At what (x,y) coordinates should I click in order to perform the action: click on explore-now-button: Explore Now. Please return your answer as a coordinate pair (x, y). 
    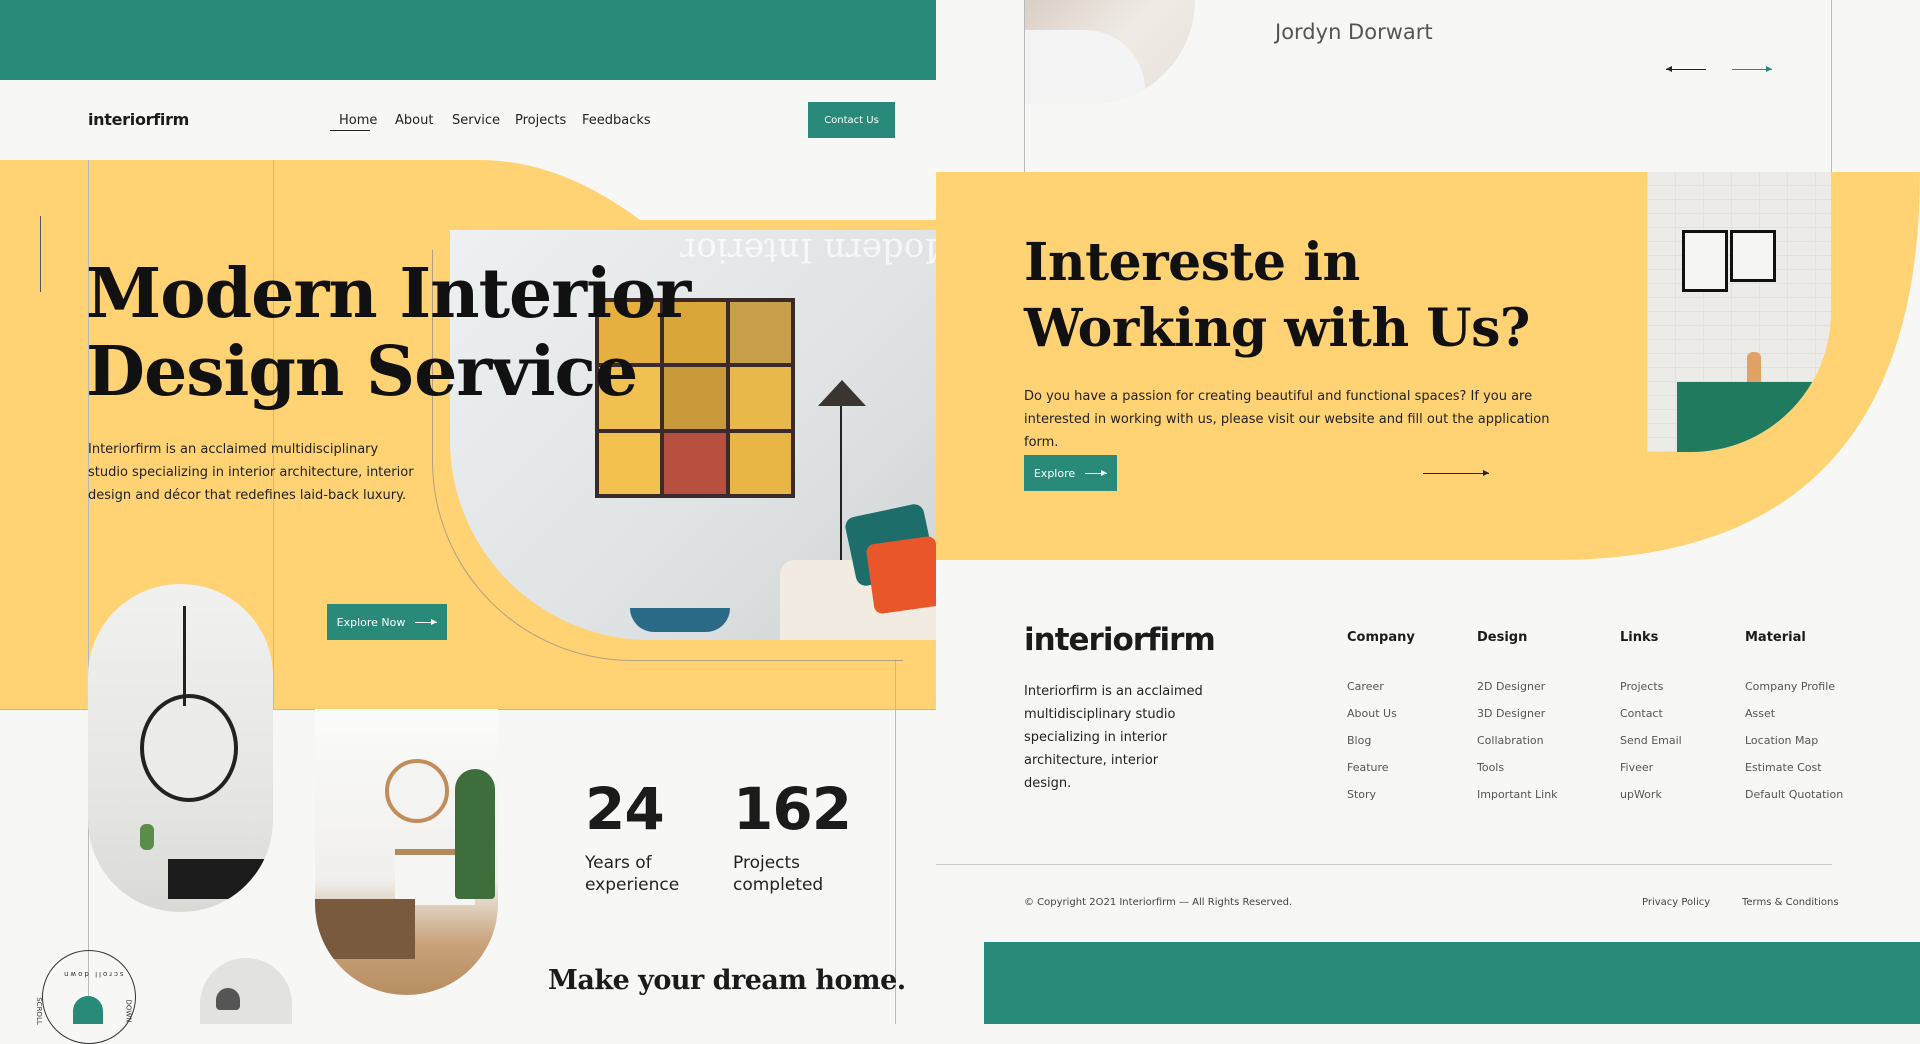
    Looking at the image, I should click on (387, 622).